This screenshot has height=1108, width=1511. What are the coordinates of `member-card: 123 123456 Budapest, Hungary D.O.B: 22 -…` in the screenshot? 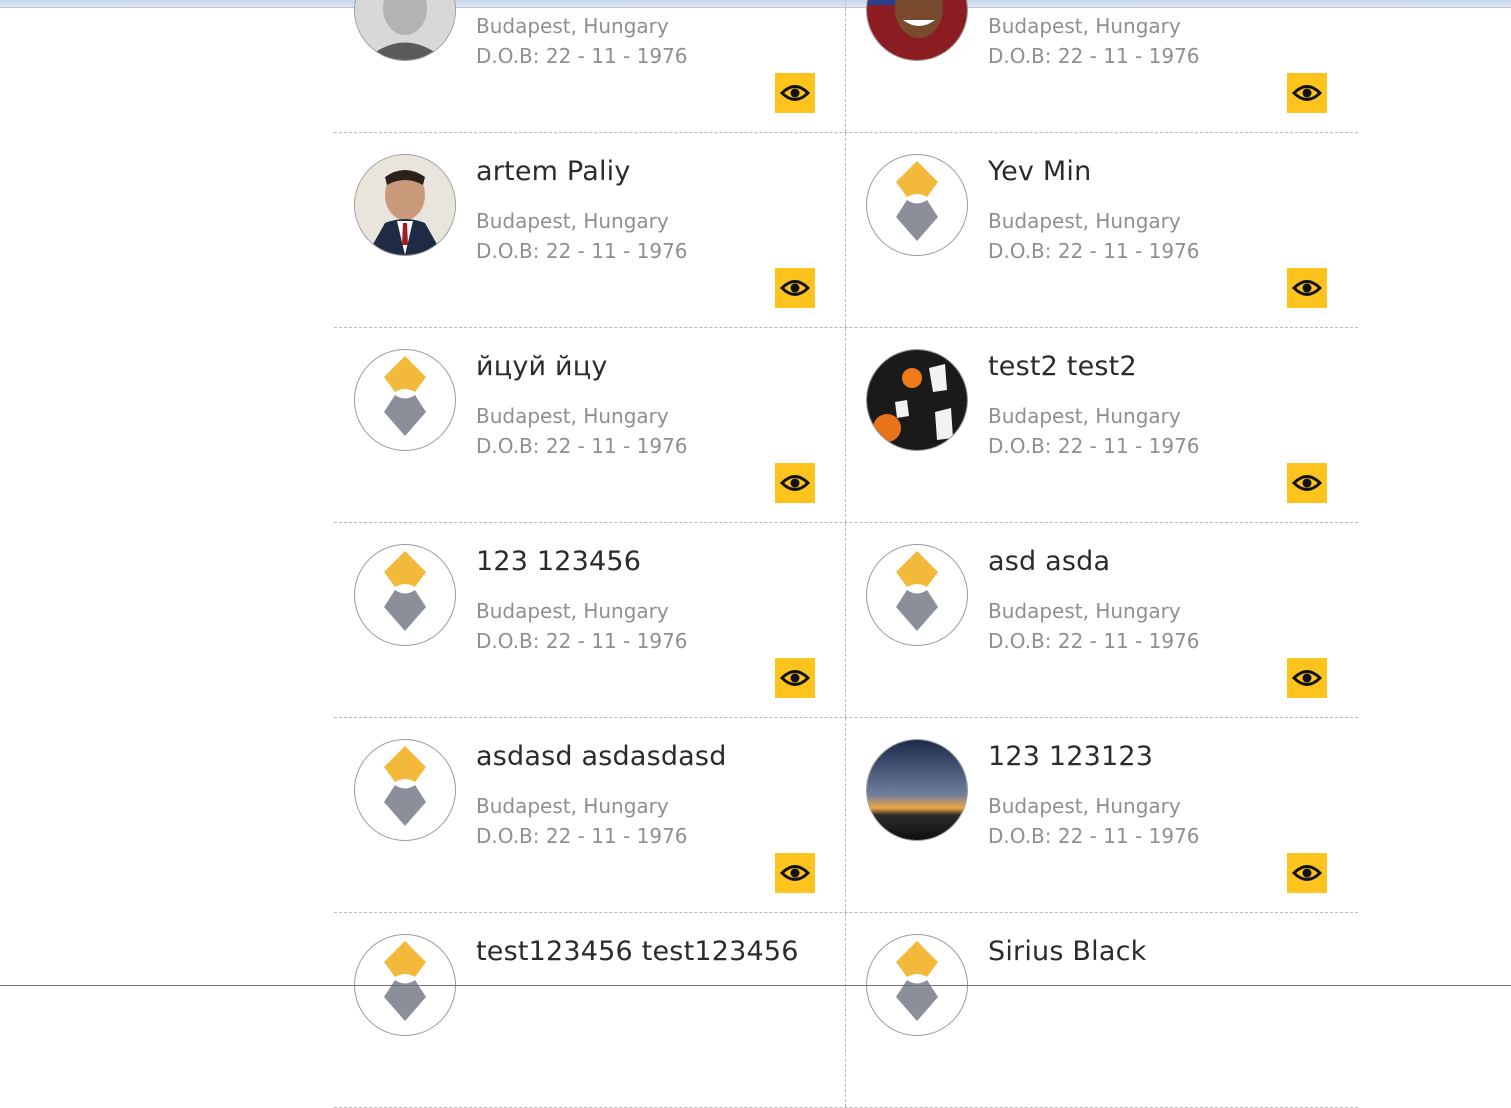 It's located at (590, 620).